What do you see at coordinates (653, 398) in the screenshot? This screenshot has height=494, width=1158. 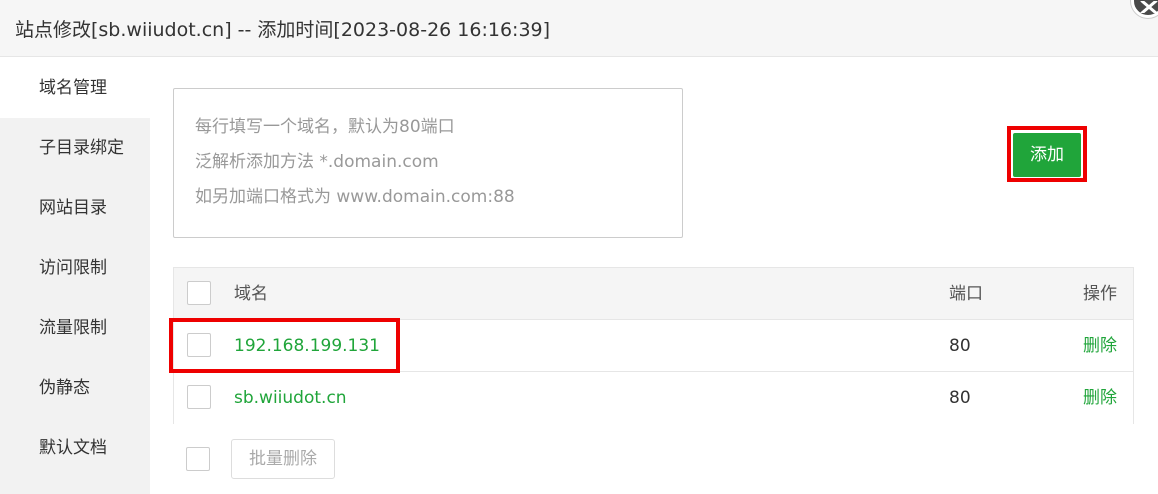 I see `table-row: sb.wiiudot.cn 80 删除` at bounding box center [653, 398].